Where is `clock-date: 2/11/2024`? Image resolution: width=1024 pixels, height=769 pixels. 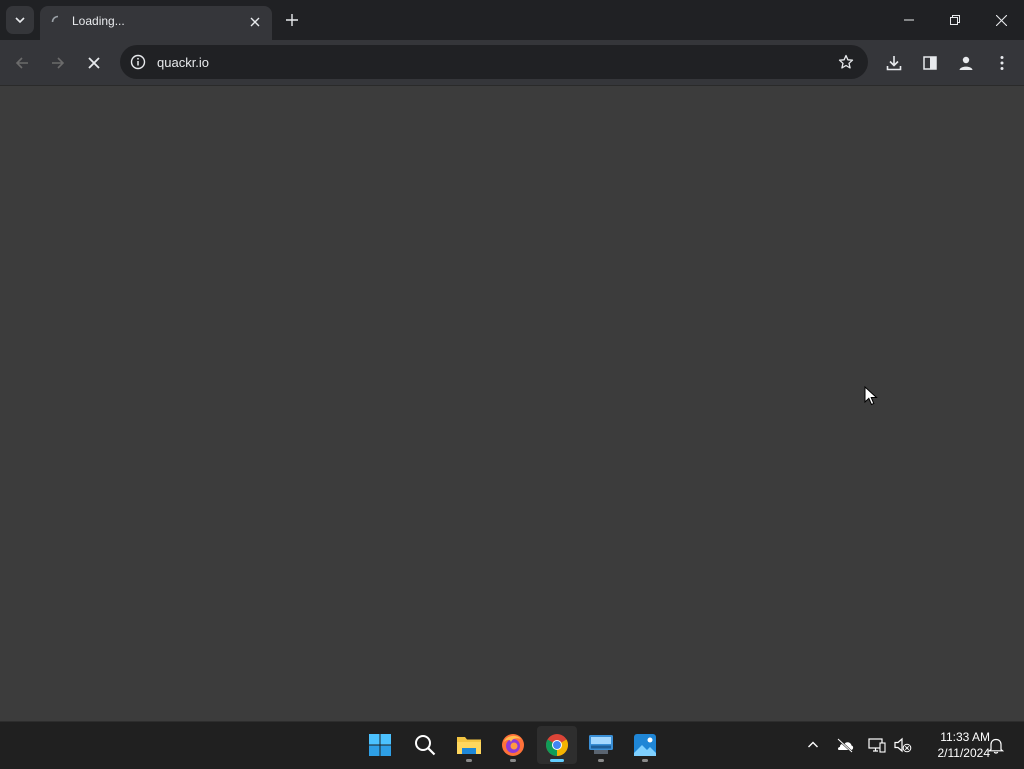
clock-date: 2/11/2024 is located at coordinates (964, 753).